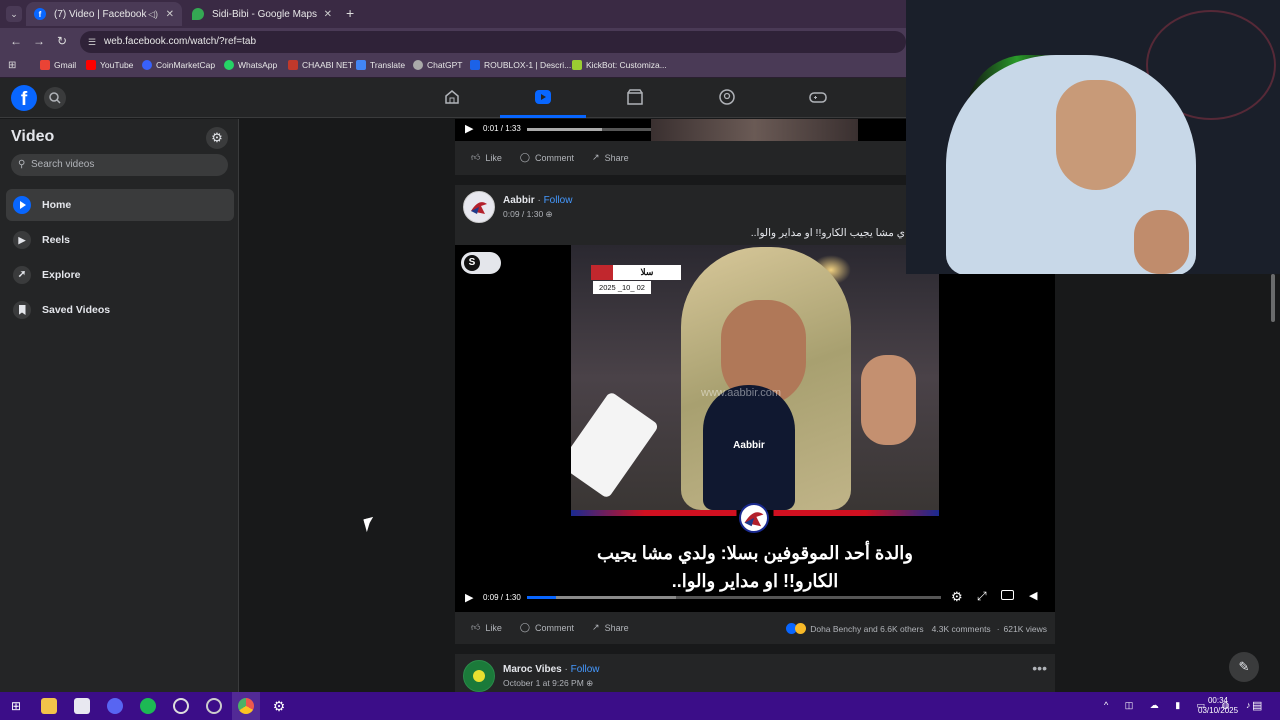 The width and height of the screenshot is (1280, 720). I want to click on roublox-icon, so click(475, 65).